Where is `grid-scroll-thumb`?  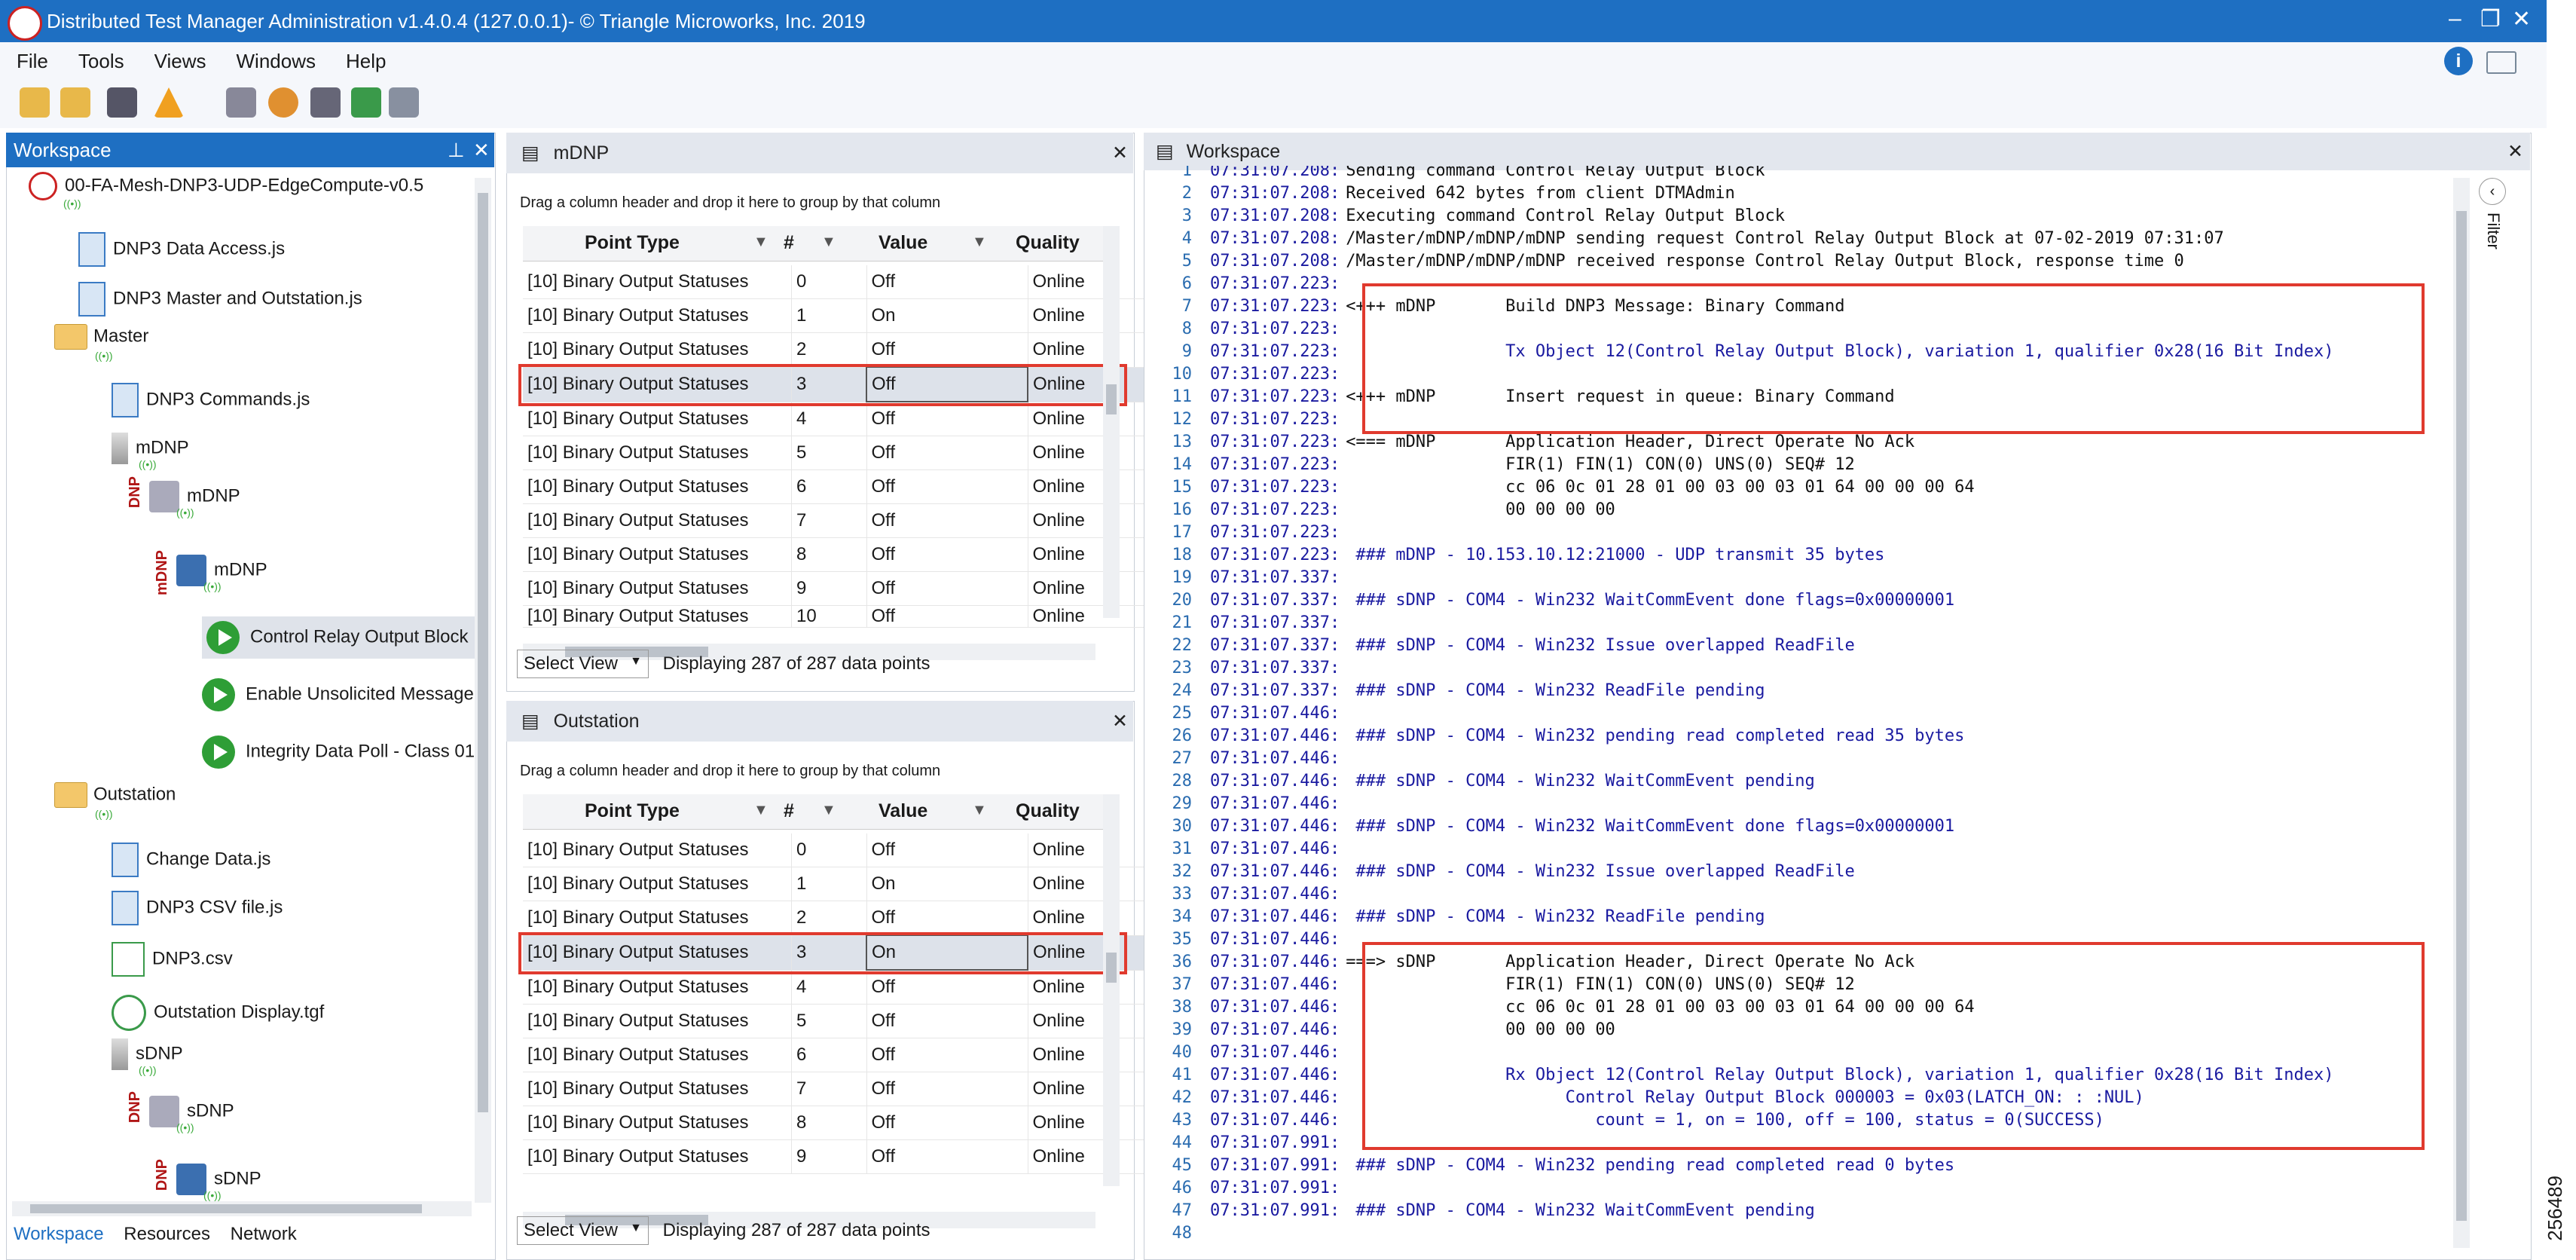 grid-scroll-thumb is located at coordinates (1111, 968).